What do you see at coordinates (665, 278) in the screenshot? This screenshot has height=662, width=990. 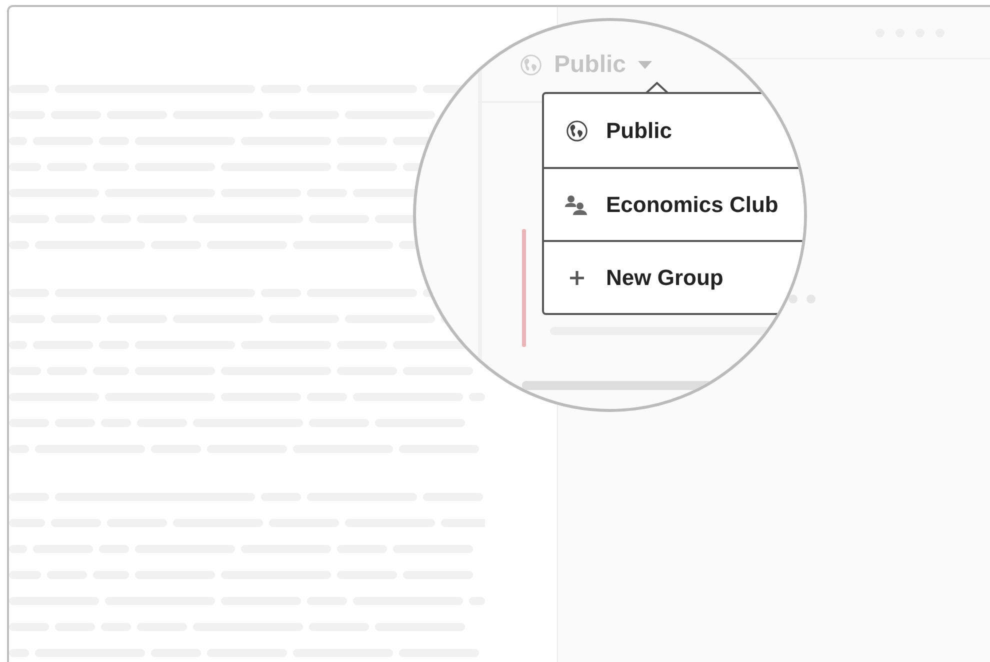 I see `menu-item-label: New Group` at bounding box center [665, 278].